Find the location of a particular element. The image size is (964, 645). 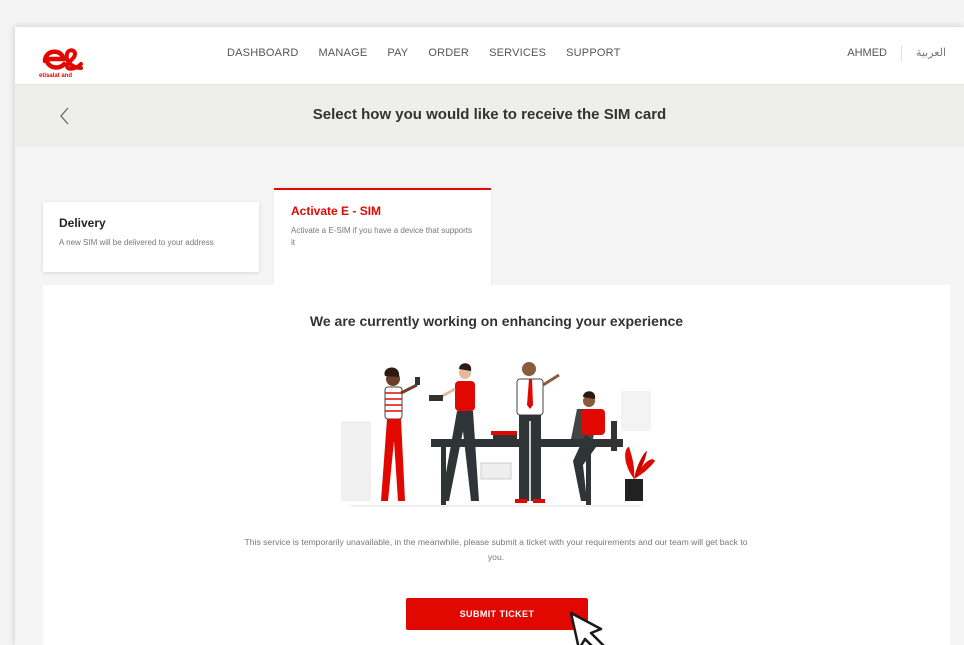

user-menu: AHMED is located at coordinates (867, 53).